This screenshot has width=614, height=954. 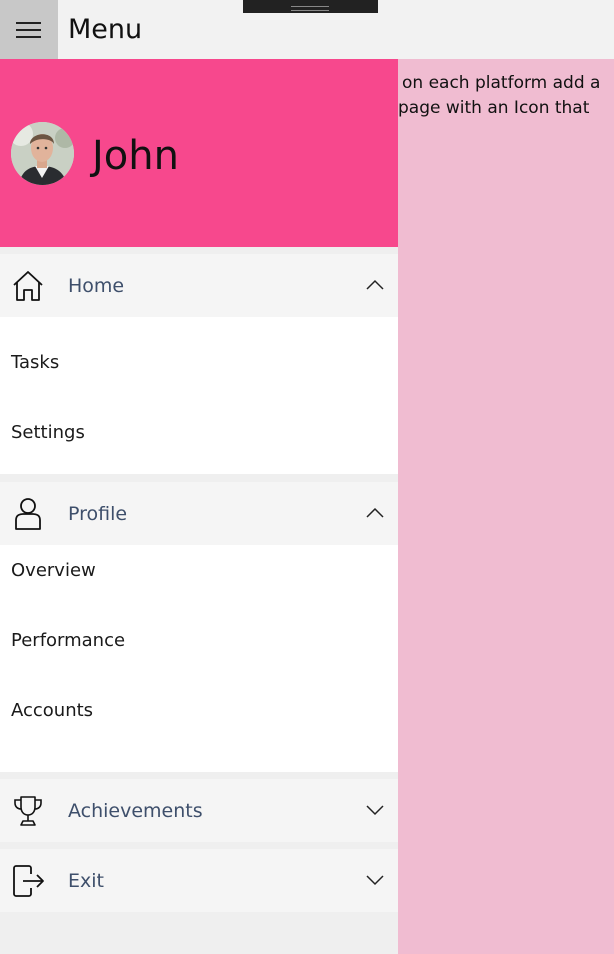 What do you see at coordinates (105, 29) in the screenshot?
I see `page-title: Menu` at bounding box center [105, 29].